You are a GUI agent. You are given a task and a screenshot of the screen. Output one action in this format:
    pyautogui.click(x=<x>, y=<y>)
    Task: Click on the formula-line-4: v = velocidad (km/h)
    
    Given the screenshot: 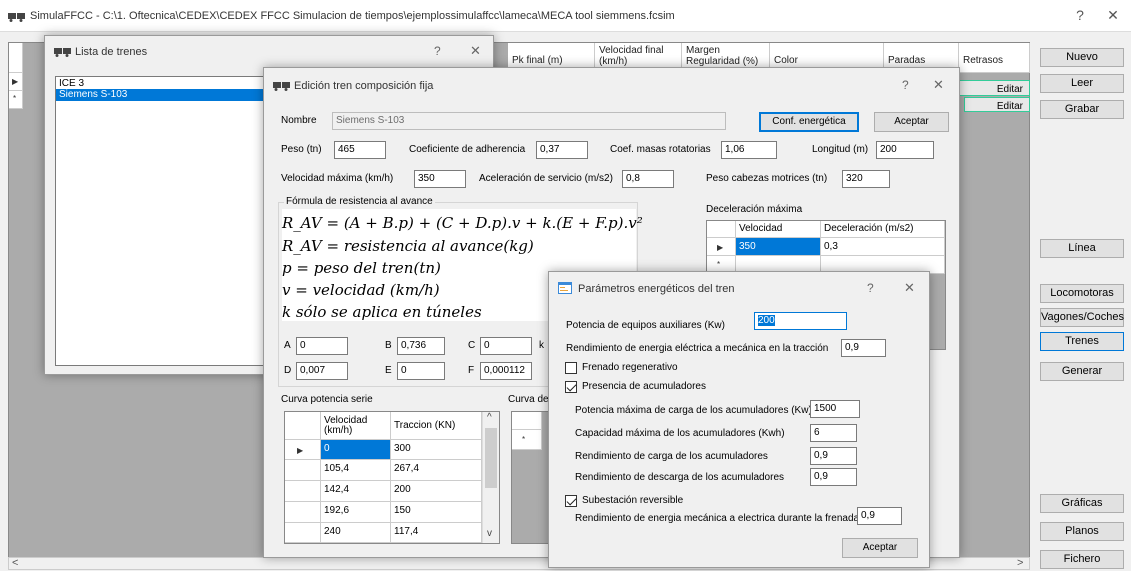 What is the action you would take?
    pyautogui.click(x=361, y=290)
    